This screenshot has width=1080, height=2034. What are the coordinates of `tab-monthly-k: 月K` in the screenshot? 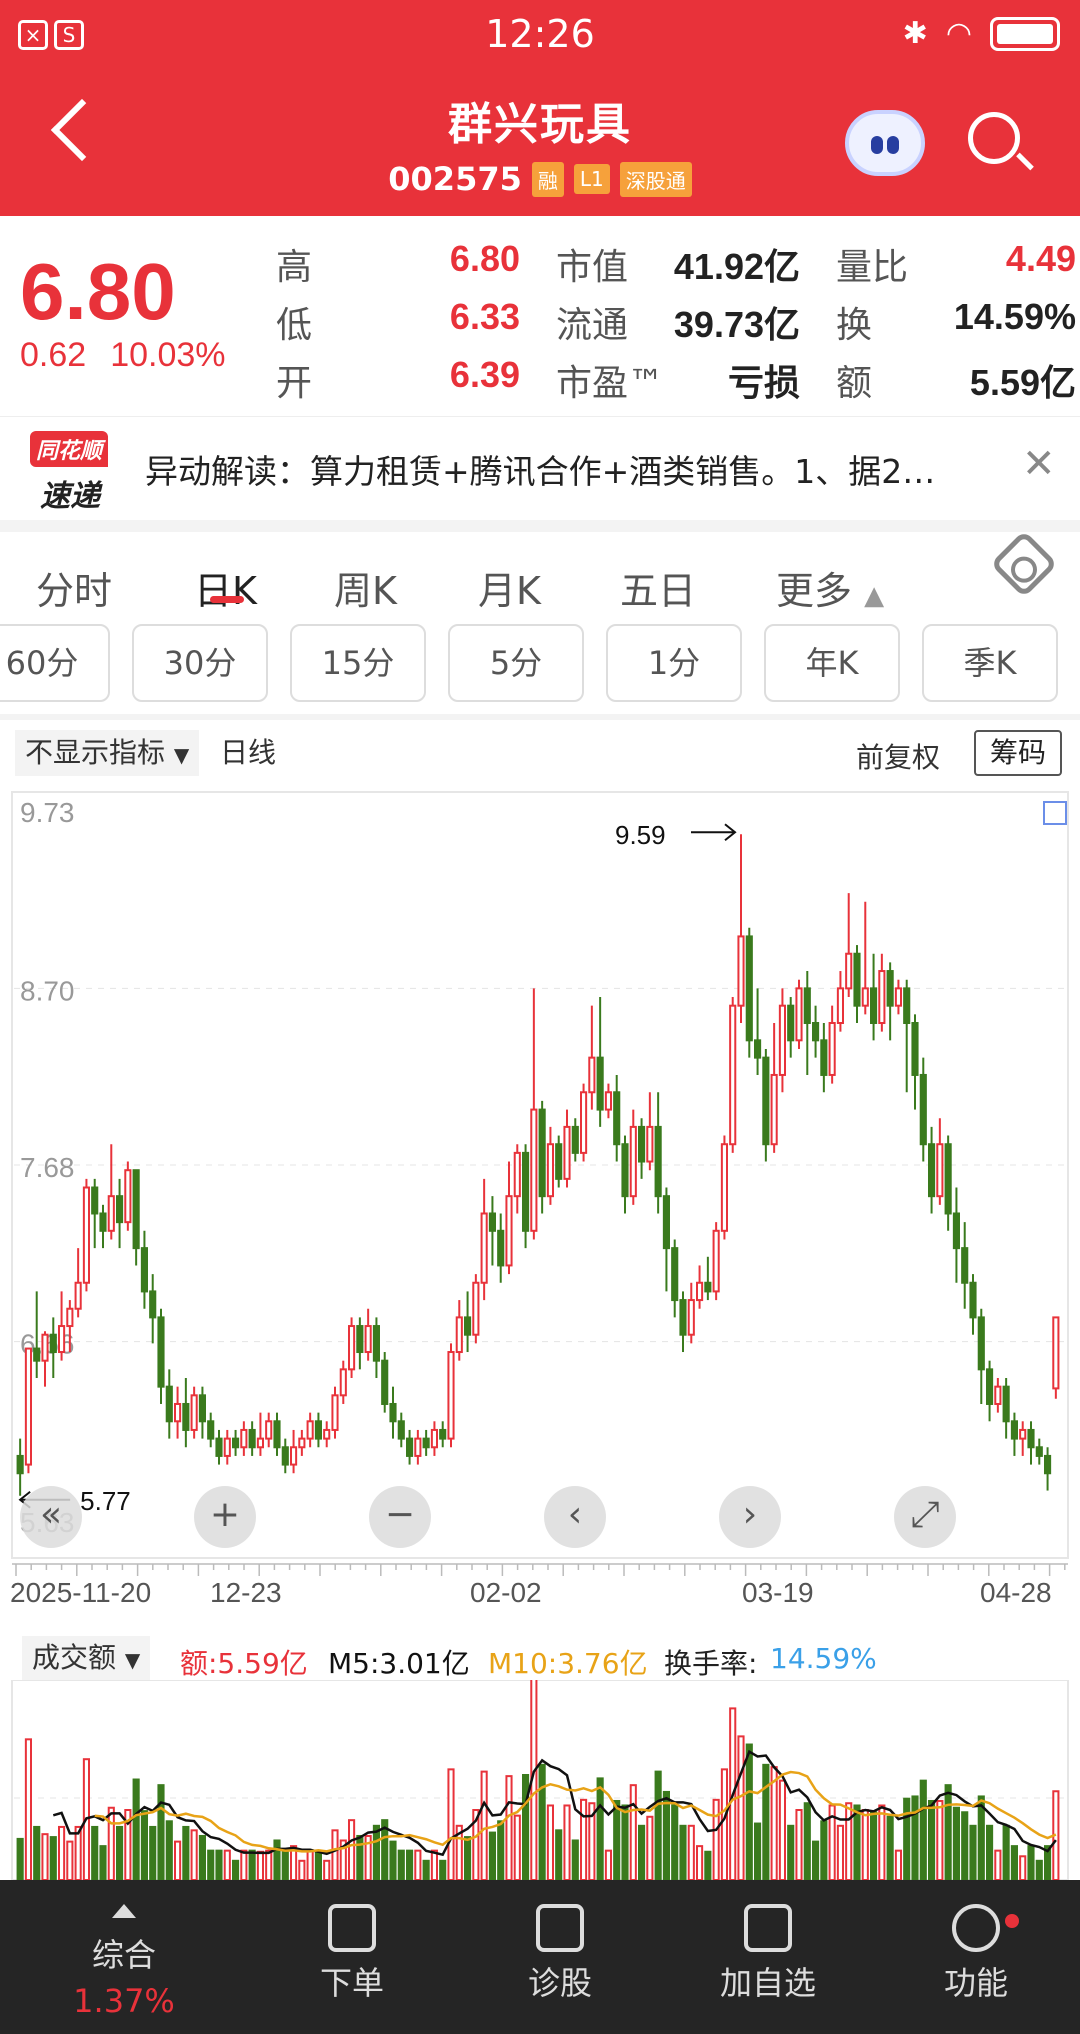 It's located at (509, 587).